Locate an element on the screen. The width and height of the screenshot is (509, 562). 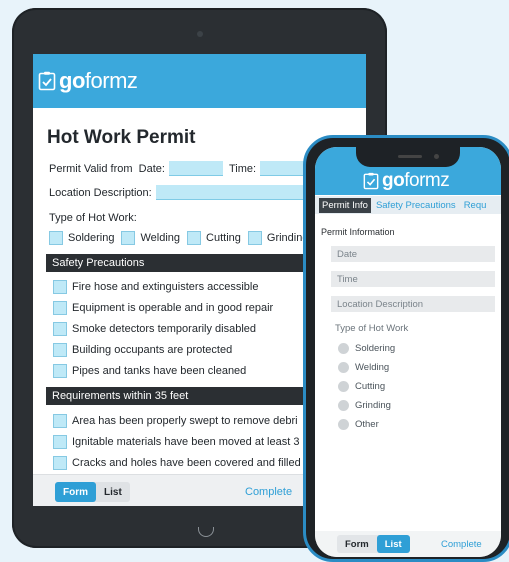
radio-option: Soldering is located at coordinates (366, 348).